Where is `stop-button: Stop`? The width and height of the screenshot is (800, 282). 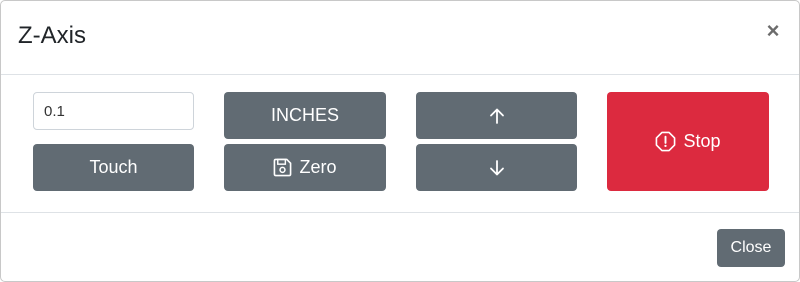 stop-button: Stop is located at coordinates (688, 141).